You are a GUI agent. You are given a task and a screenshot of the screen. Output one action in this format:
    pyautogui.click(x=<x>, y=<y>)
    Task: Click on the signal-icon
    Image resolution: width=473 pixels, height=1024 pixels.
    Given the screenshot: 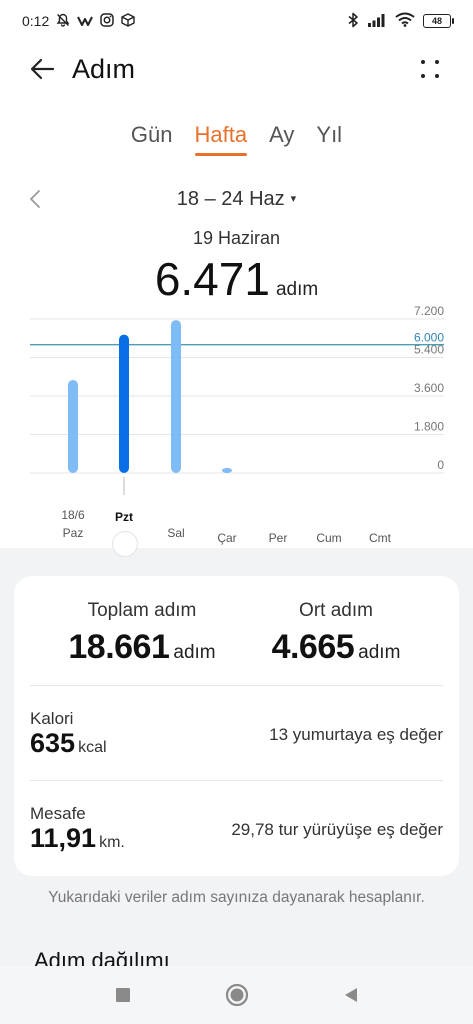 What is the action you would take?
    pyautogui.click(x=377, y=21)
    